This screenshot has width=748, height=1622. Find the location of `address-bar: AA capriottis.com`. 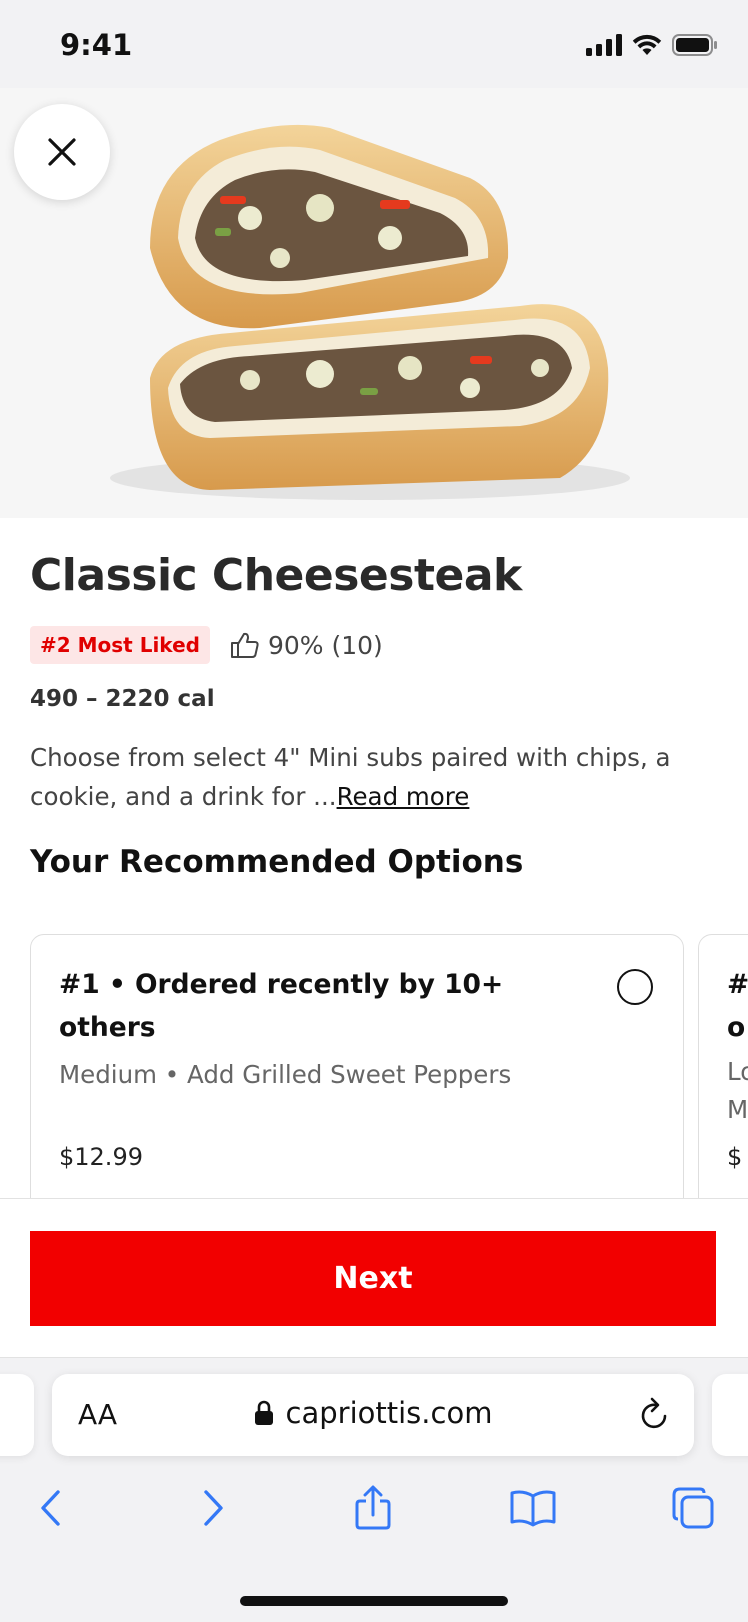

address-bar: AA capriottis.com is located at coordinates (373, 1415).